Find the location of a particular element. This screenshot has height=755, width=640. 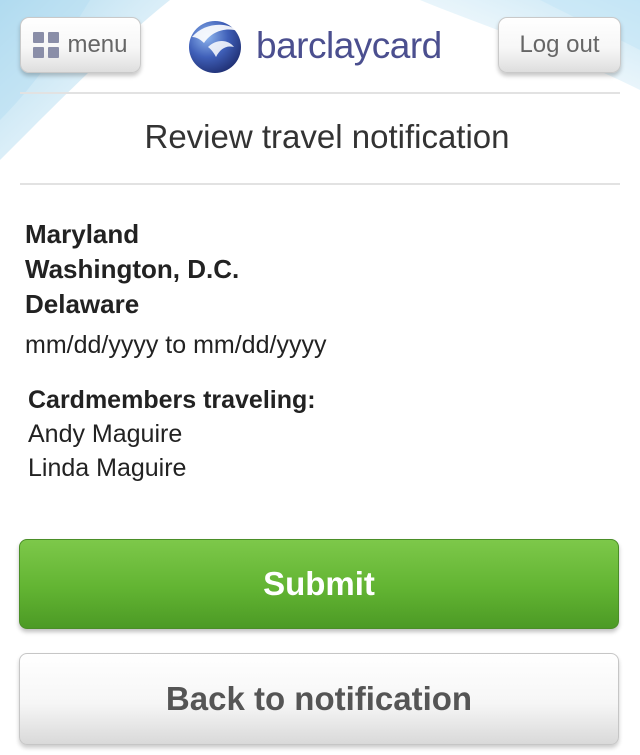

title-divider is located at coordinates (320, 184).